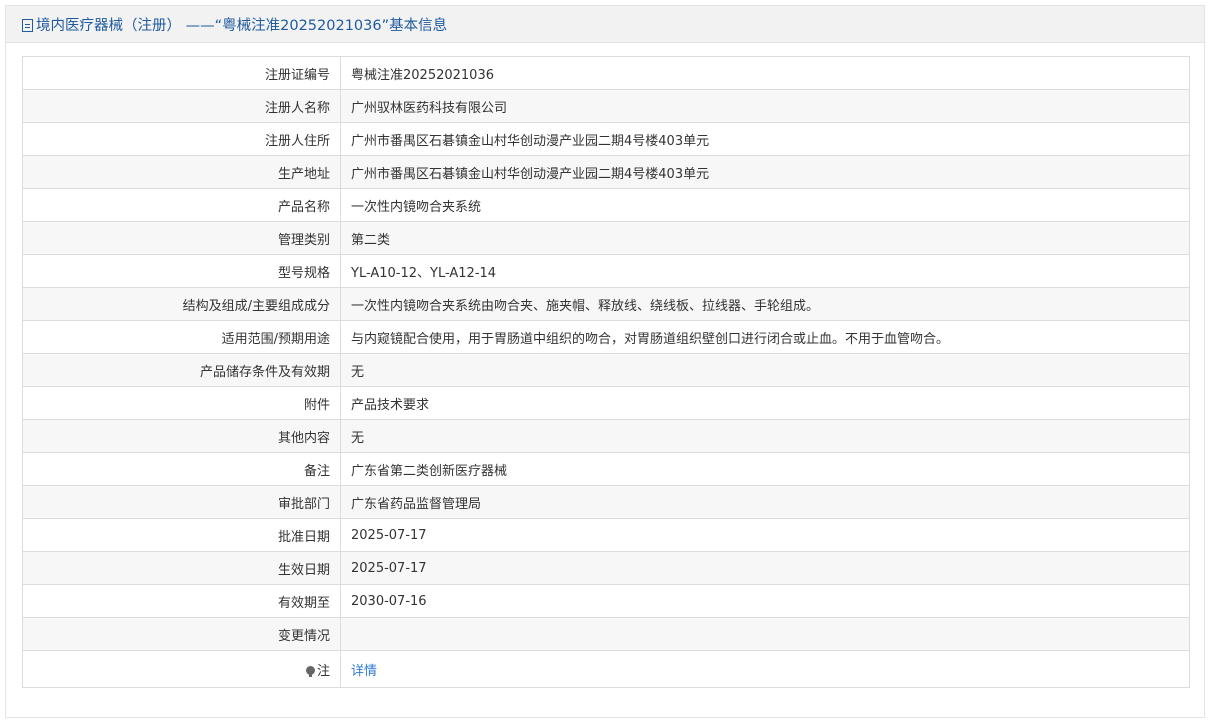  I want to click on details-link: 详情, so click(364, 671).